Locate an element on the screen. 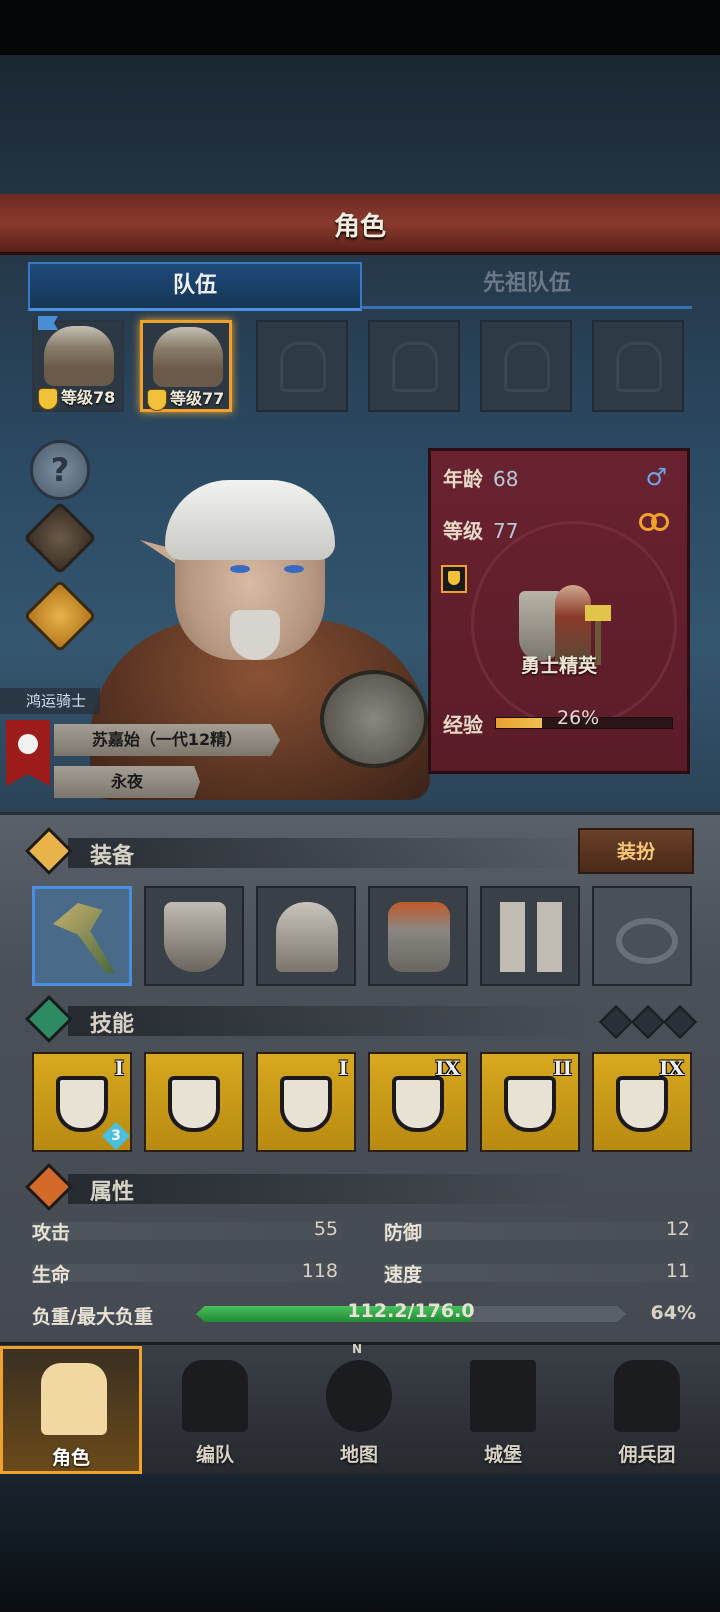 Image resolution: width=720 pixels, height=1612 pixels. load-label: 负重/最大负重 is located at coordinates (92, 1317).